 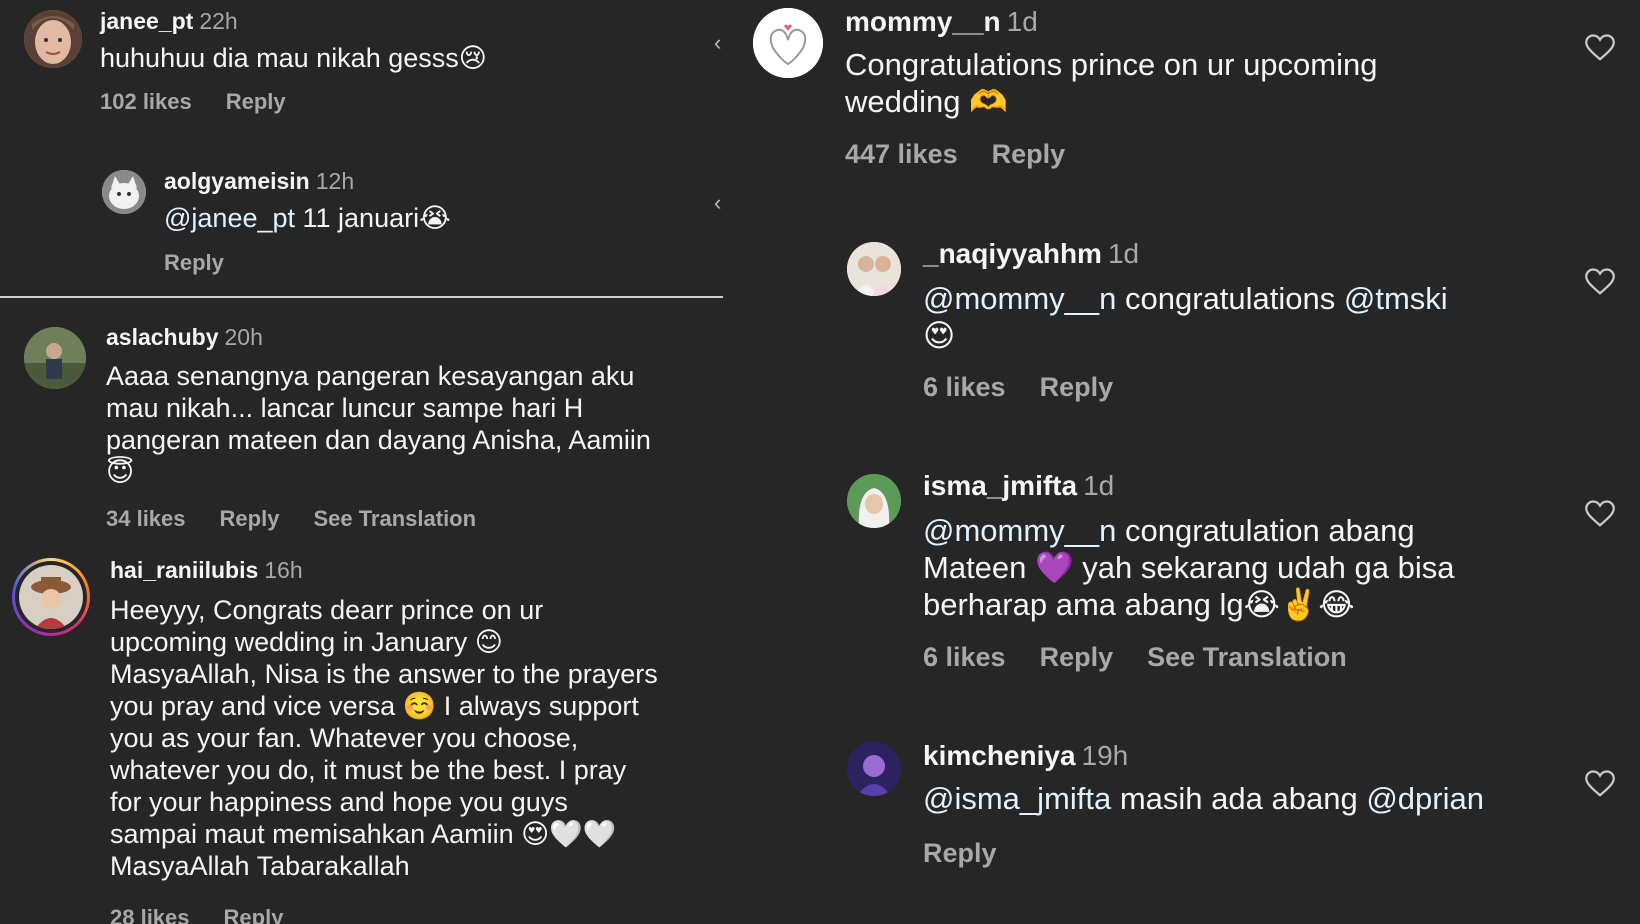 I want to click on username: hai_raniilubis, so click(x=184, y=570).